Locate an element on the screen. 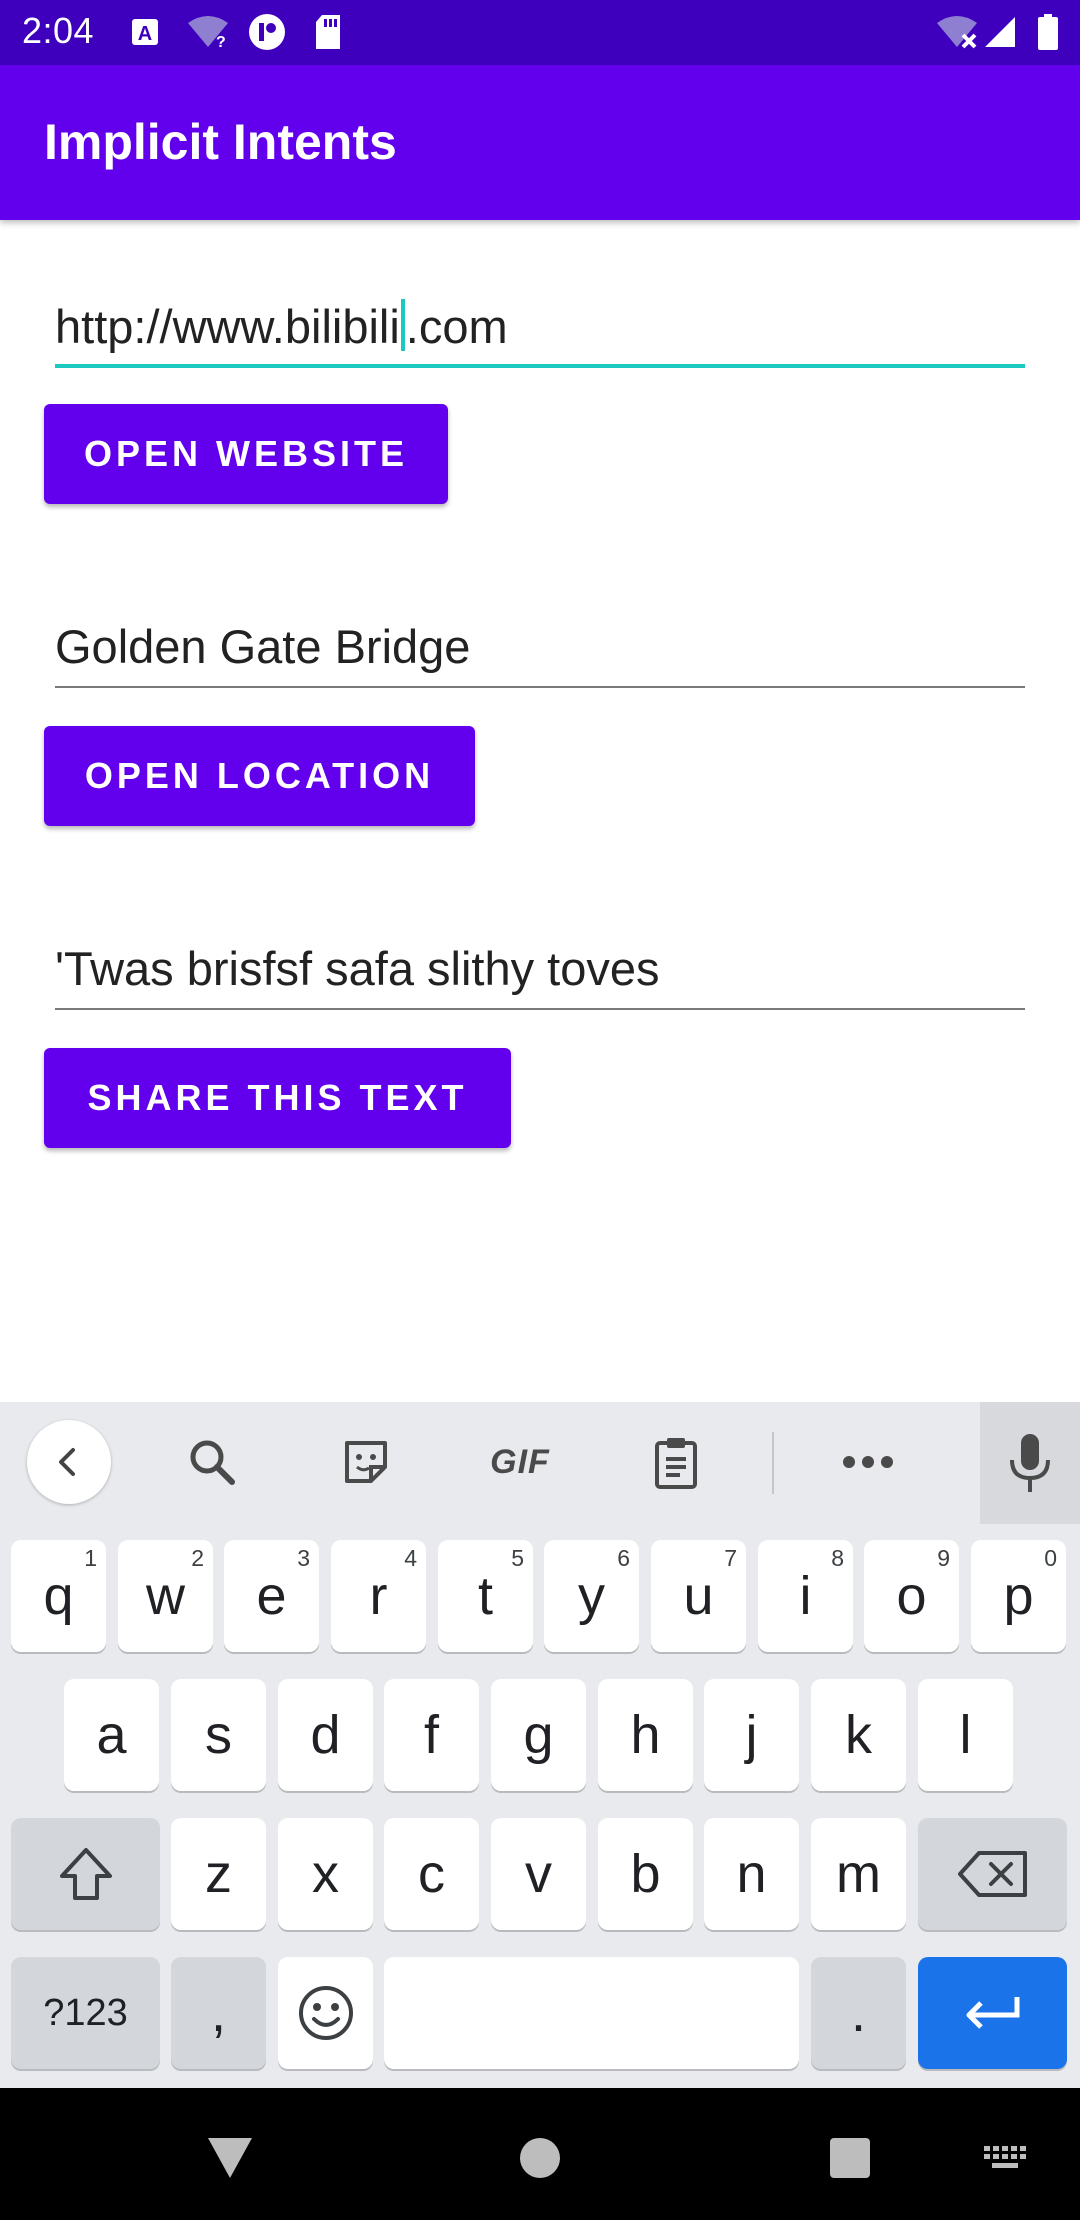 The image size is (1080, 2220). key-label: u is located at coordinates (698, 1596).